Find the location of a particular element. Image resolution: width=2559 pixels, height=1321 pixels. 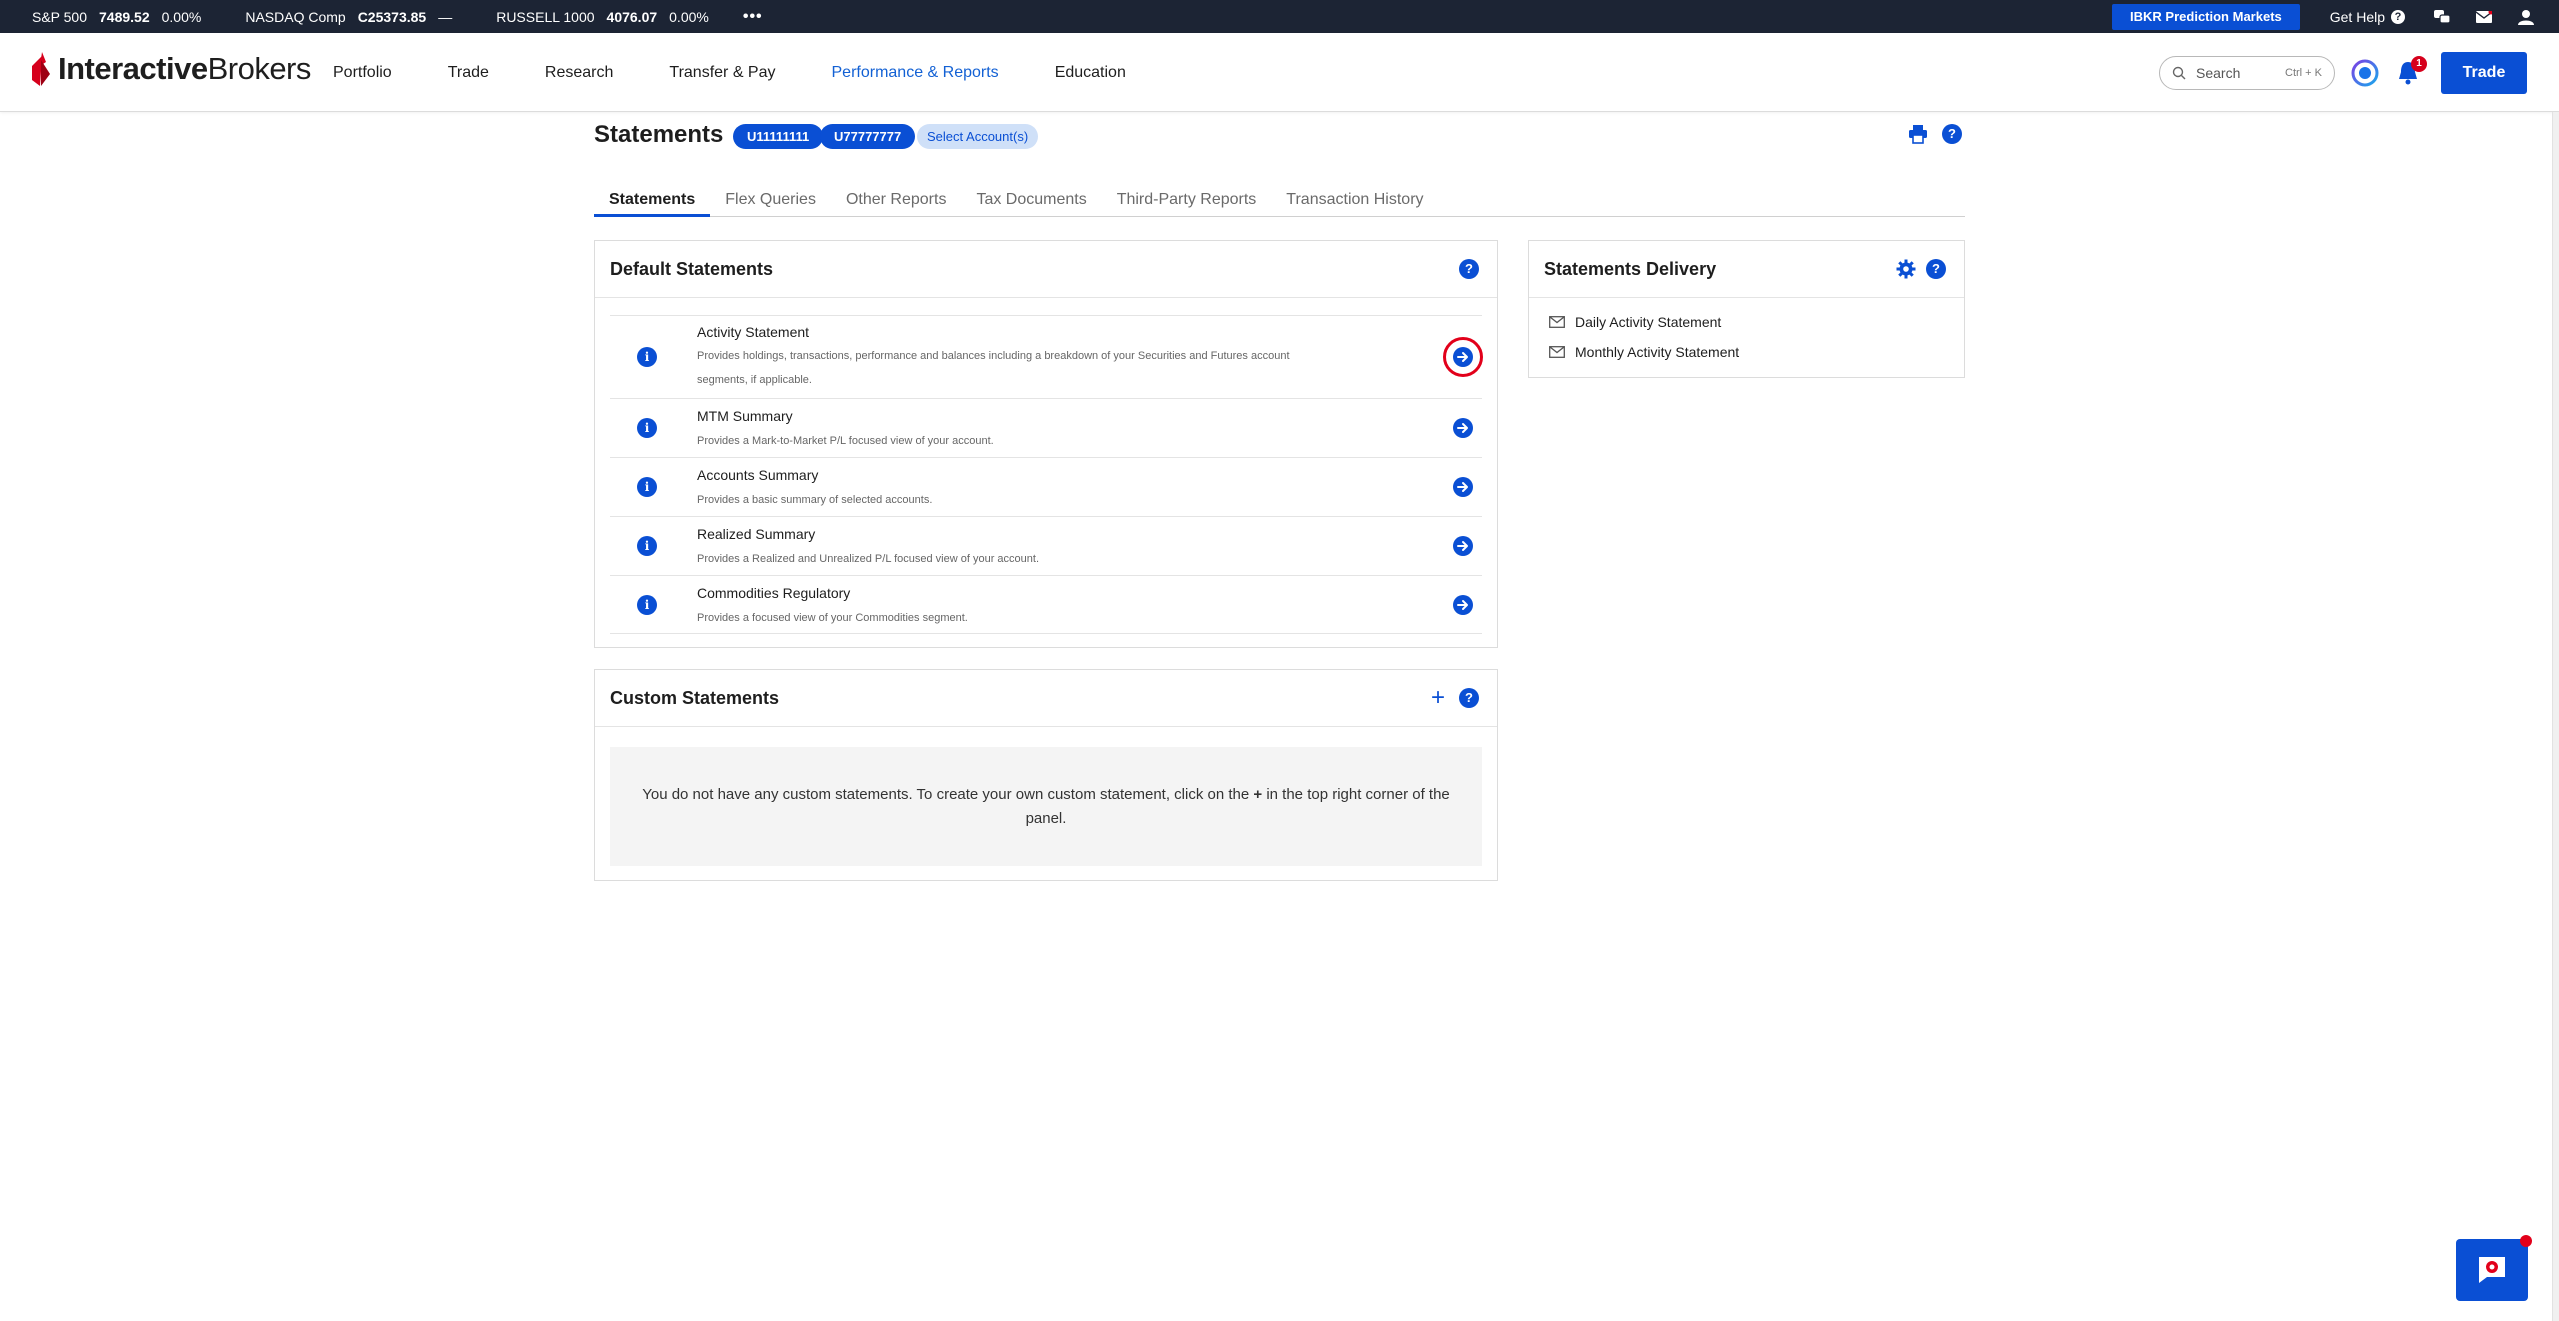

panel-header: Custom Statements + ? is located at coordinates (1046, 698).